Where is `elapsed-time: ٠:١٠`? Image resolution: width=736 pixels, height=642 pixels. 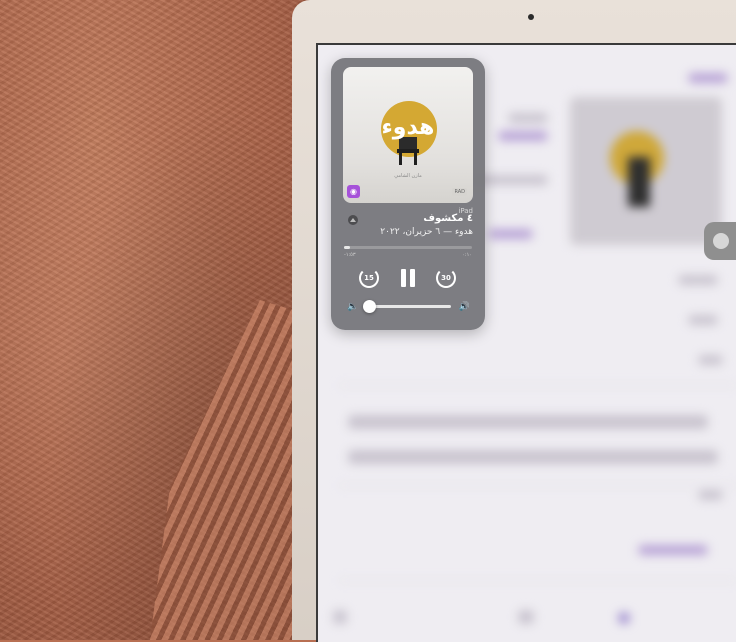 elapsed-time: ٠:١٠ is located at coordinates (467, 255).